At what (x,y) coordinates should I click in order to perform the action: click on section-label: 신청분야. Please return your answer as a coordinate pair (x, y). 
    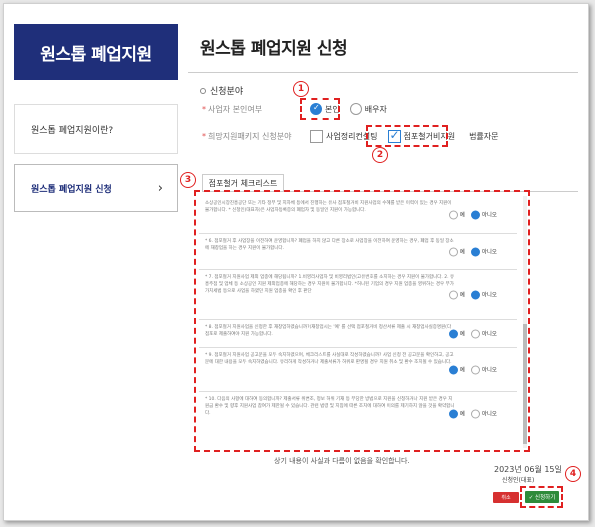
    Looking at the image, I should click on (227, 92).